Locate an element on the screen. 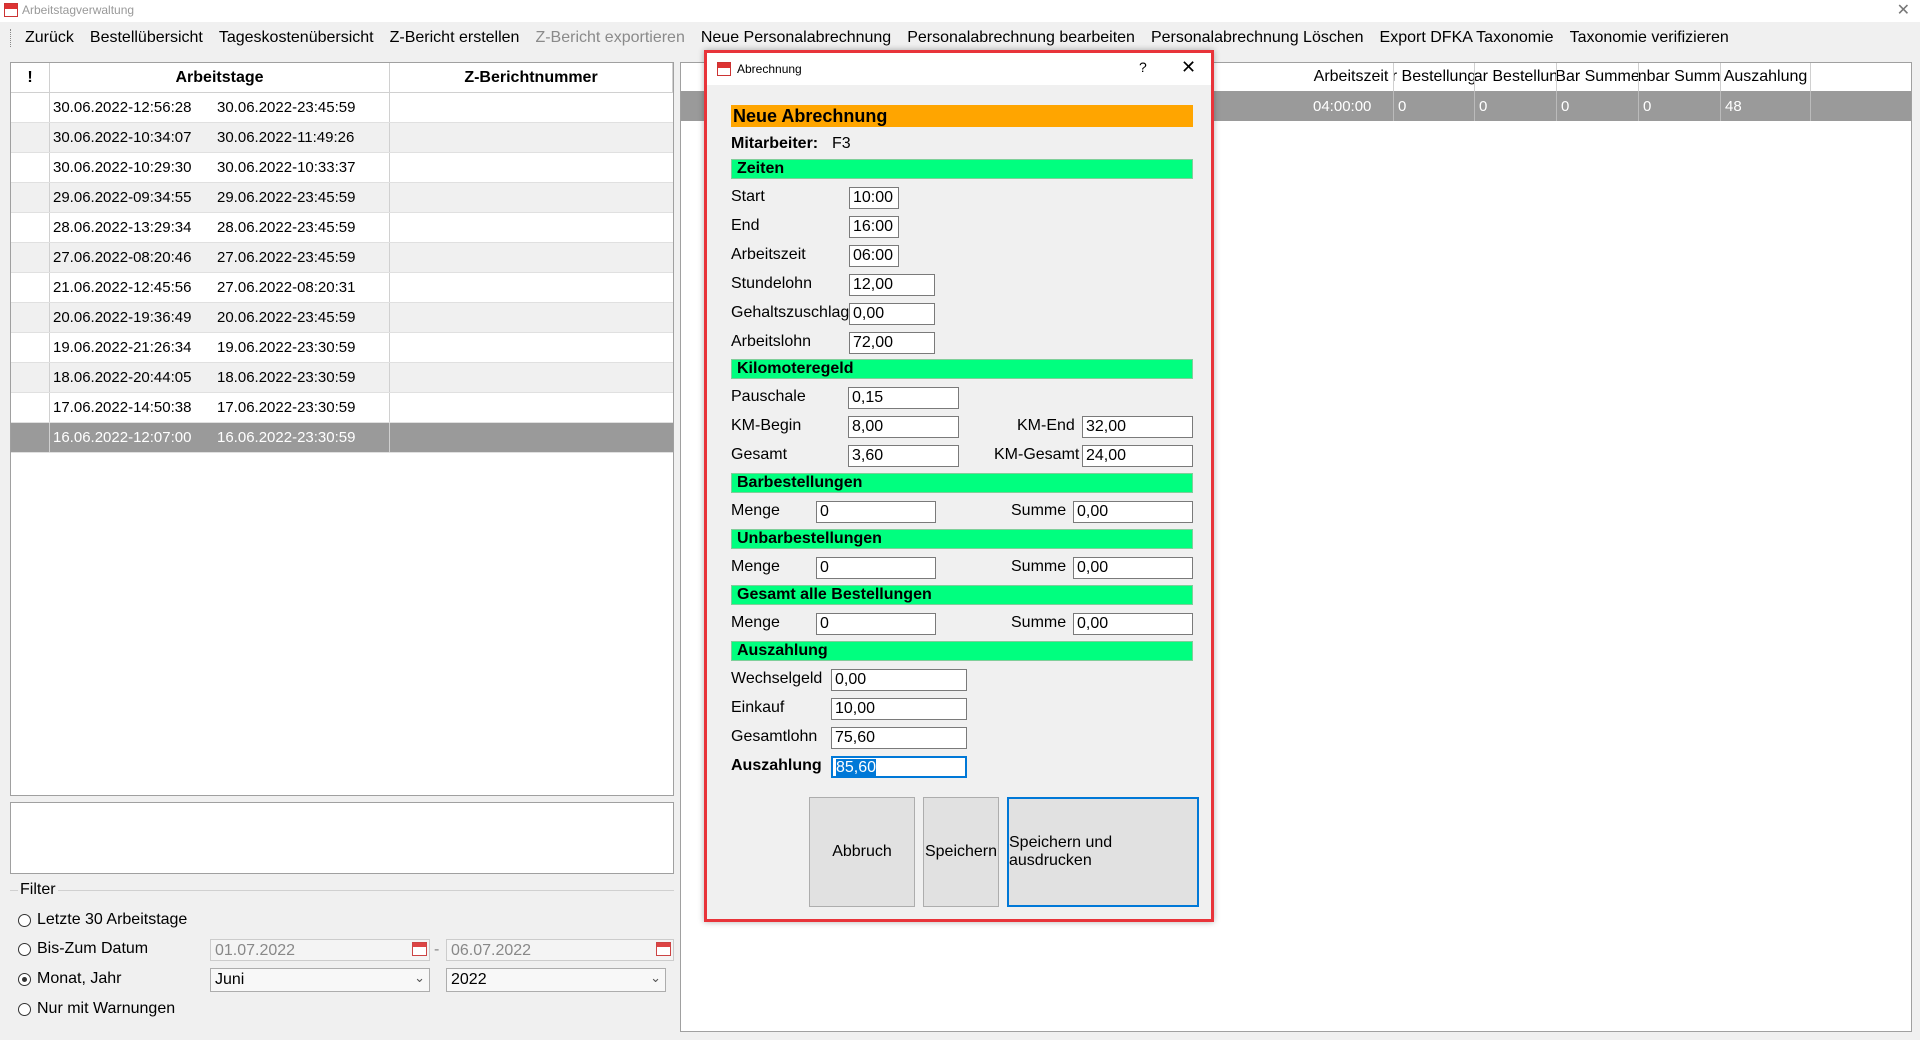  date-to-picker: 06.07.2022 is located at coordinates (560, 950).